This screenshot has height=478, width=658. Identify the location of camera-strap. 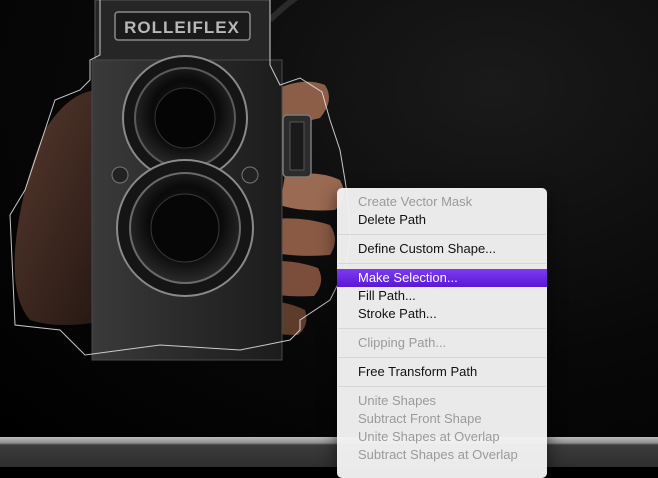
(283, 11).